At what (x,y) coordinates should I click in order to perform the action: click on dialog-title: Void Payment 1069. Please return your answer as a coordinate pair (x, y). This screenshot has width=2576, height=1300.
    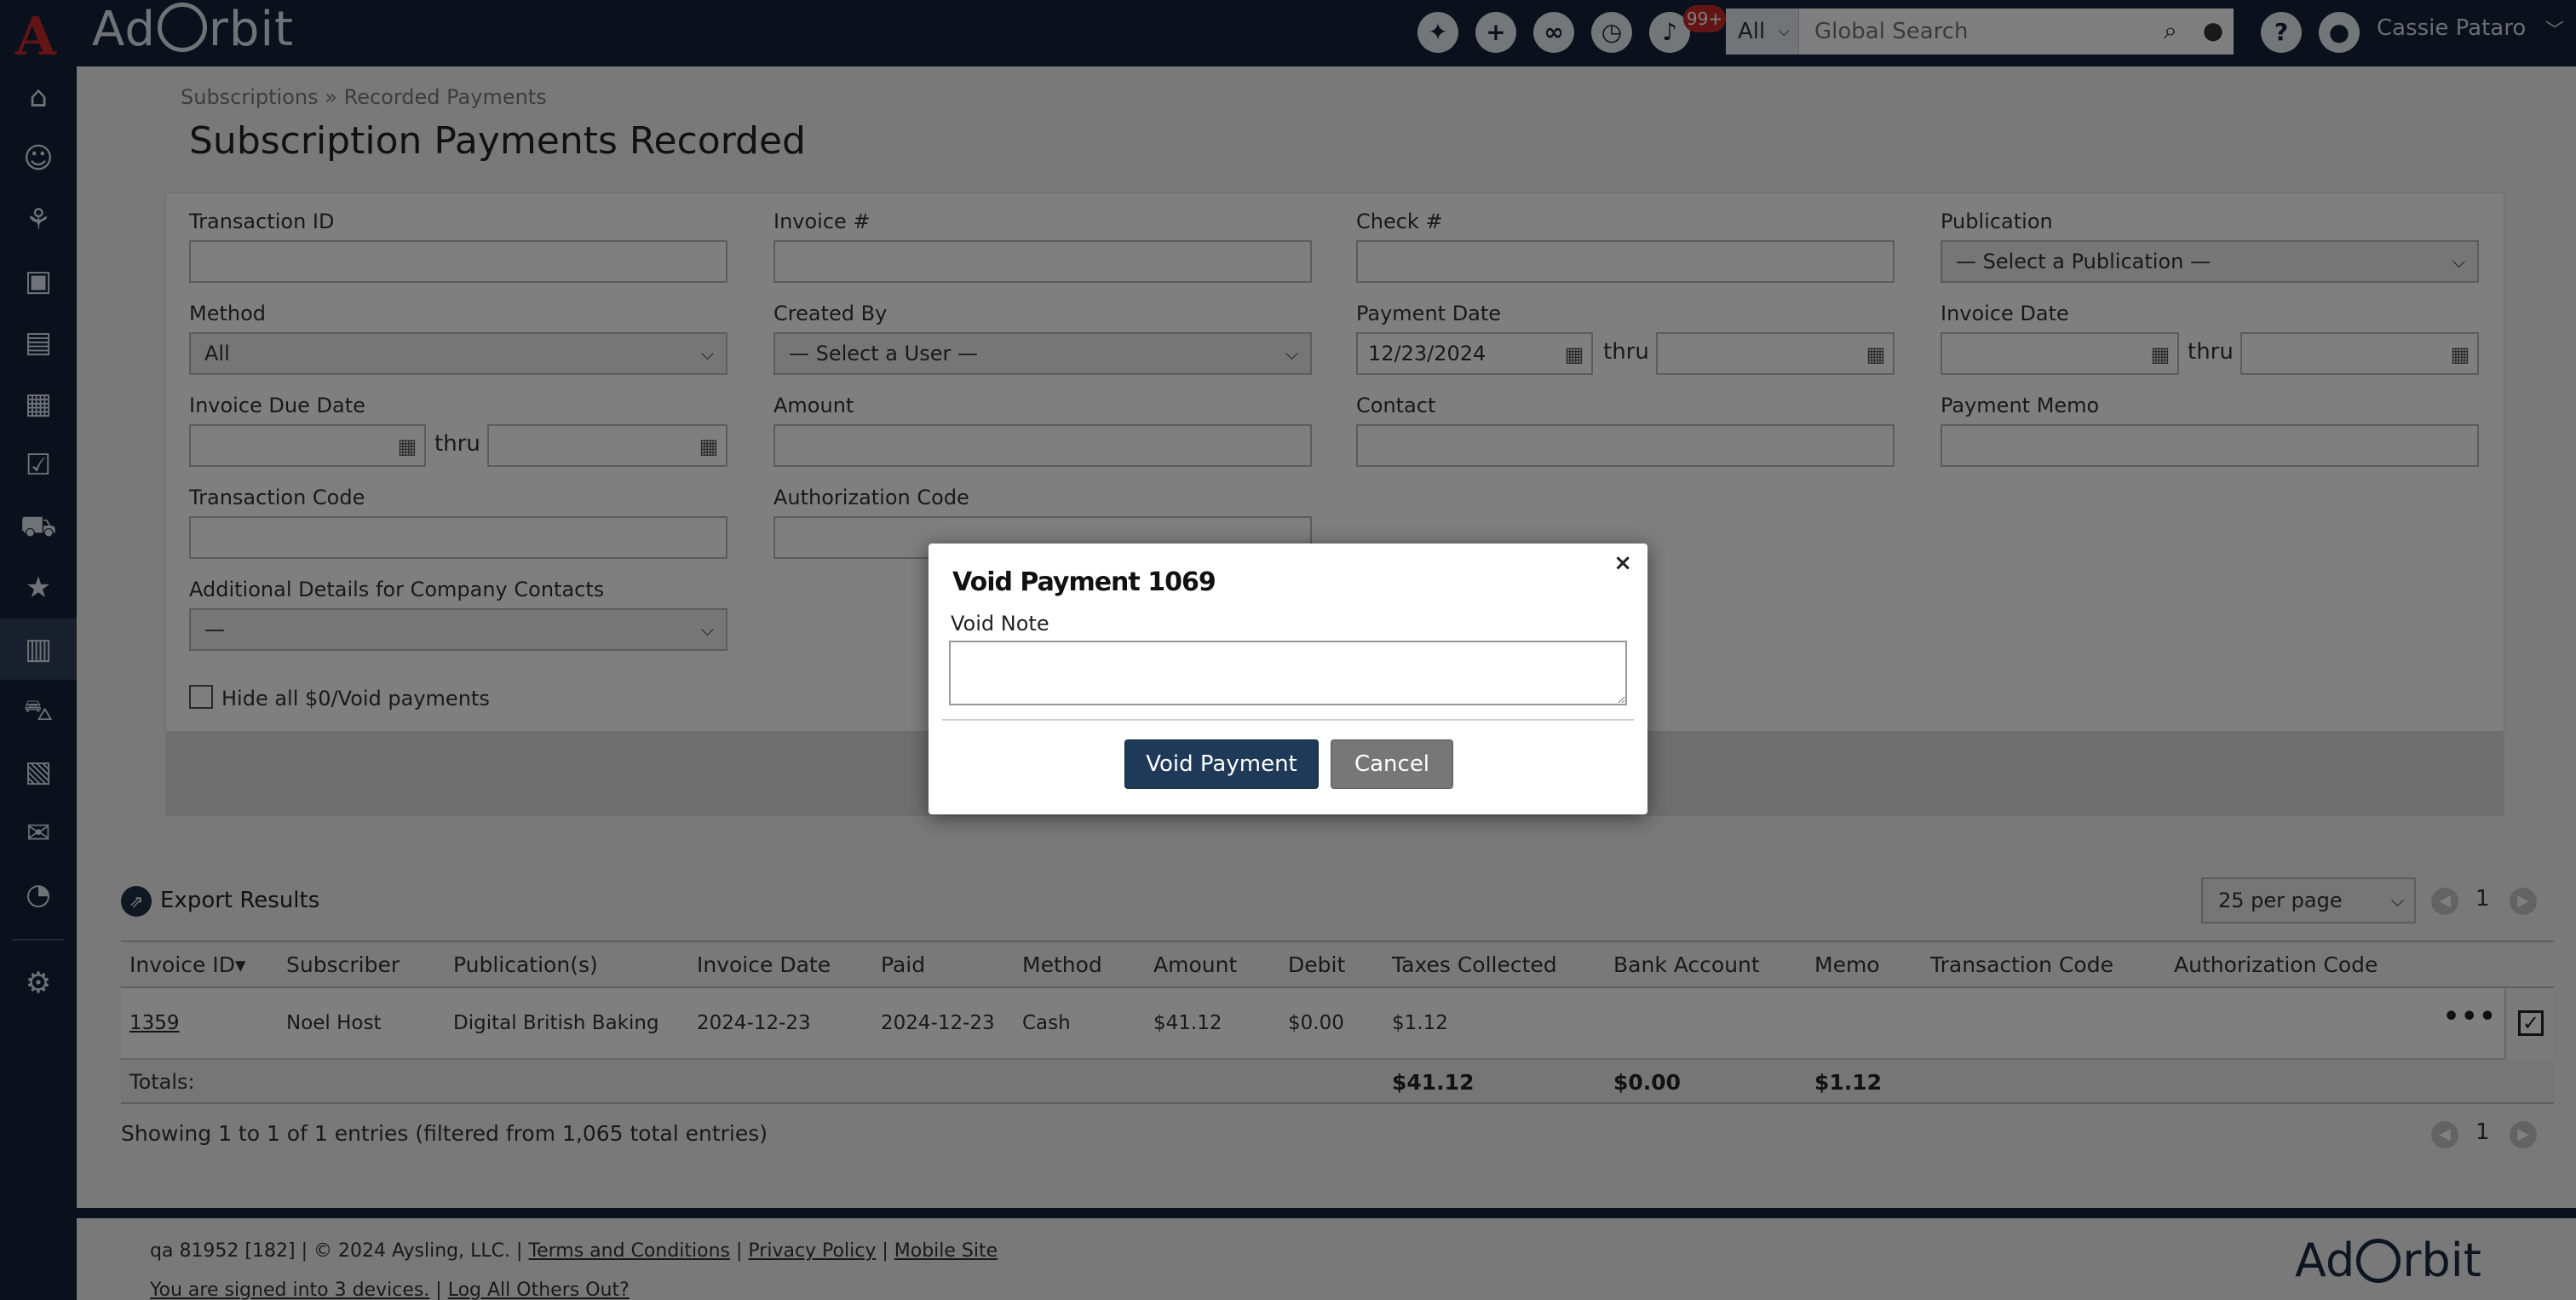
    Looking at the image, I should click on (1084, 582).